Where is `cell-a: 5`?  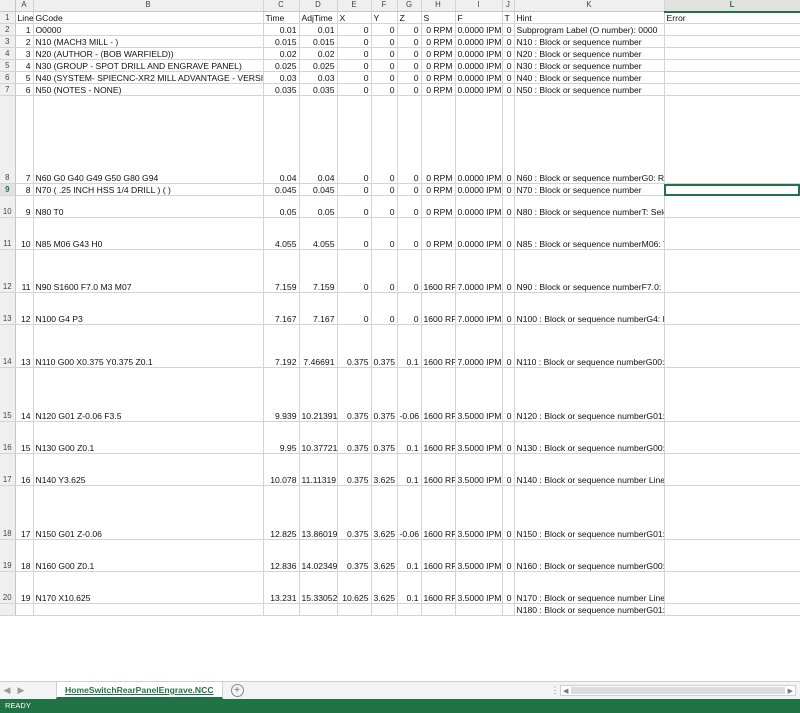
cell-a: 5 is located at coordinates (24, 78).